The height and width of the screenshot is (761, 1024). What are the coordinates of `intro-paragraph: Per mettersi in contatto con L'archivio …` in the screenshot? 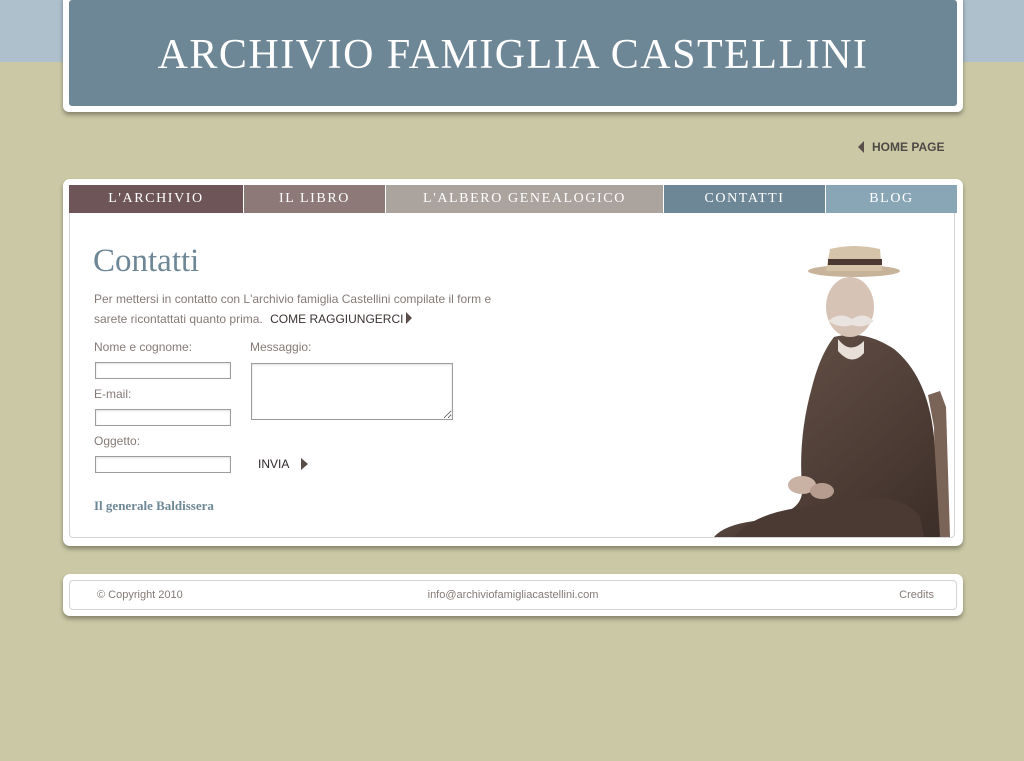 It's located at (304, 309).